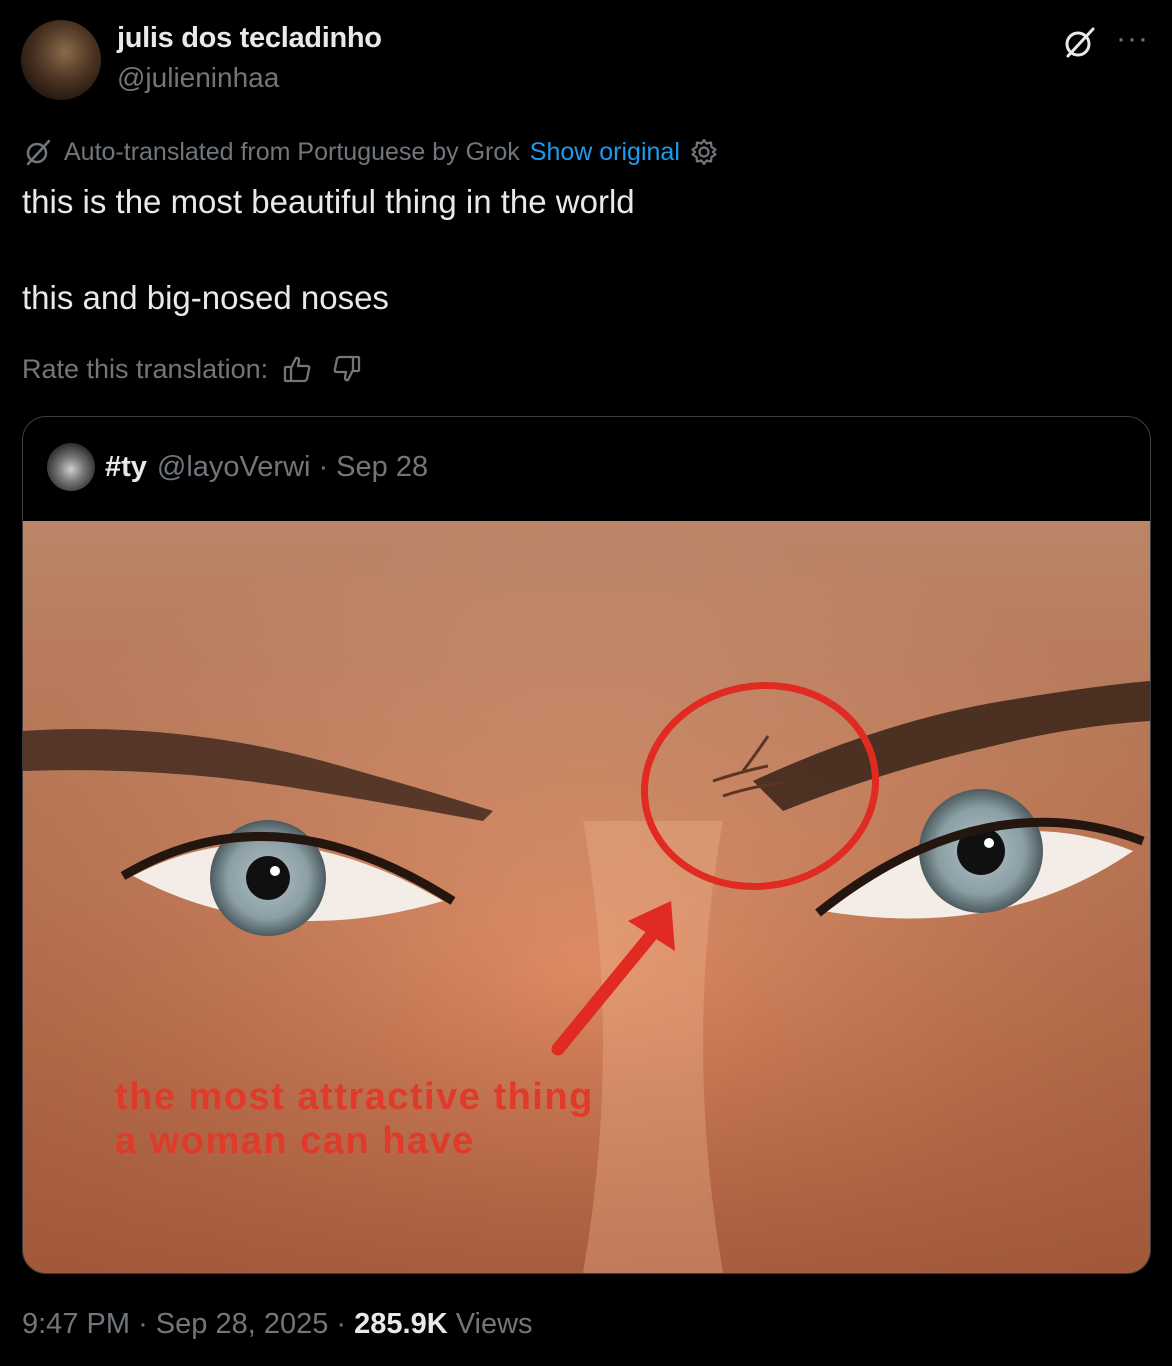  I want to click on tweet-time: 9:47 PM, so click(76, 1324).